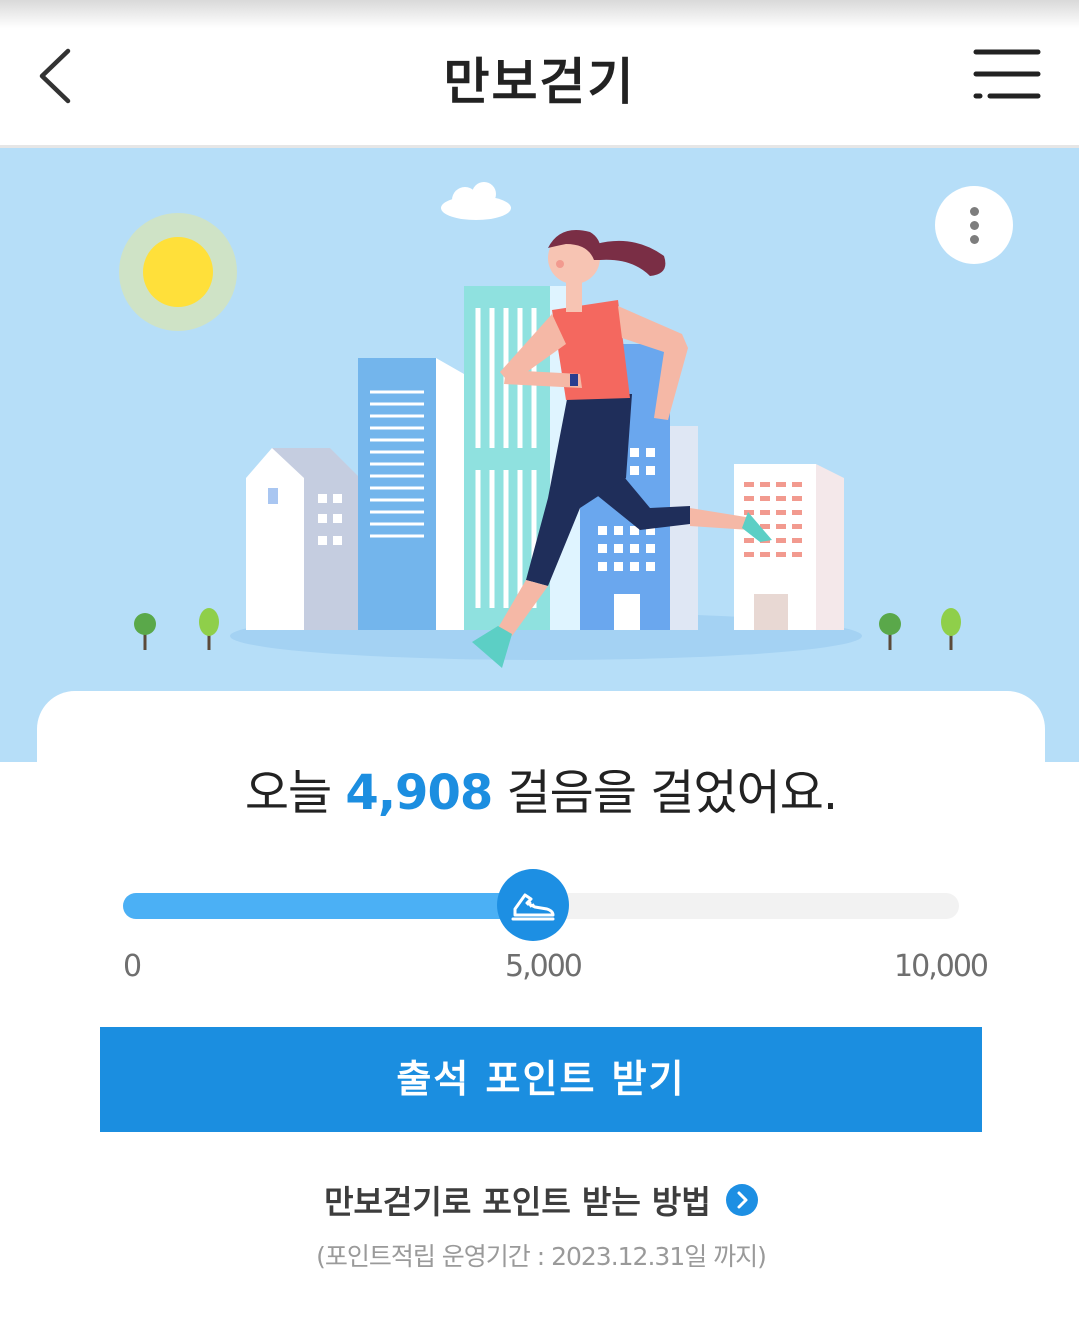 This screenshot has height=1331, width=1079. What do you see at coordinates (672, 793) in the screenshot?
I see `steps-suffix: 걸음을 걸었어요.` at bounding box center [672, 793].